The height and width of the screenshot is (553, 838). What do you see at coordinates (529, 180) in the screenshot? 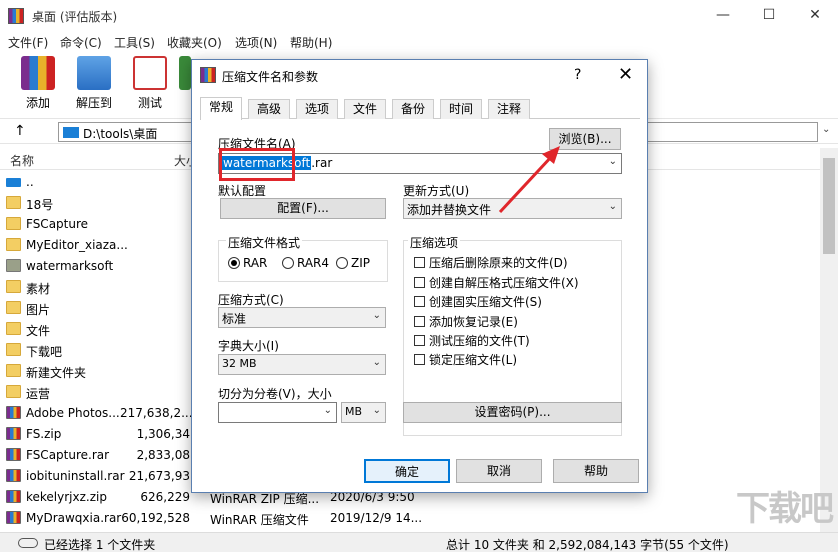
I see `annotation-arrow` at bounding box center [529, 180].